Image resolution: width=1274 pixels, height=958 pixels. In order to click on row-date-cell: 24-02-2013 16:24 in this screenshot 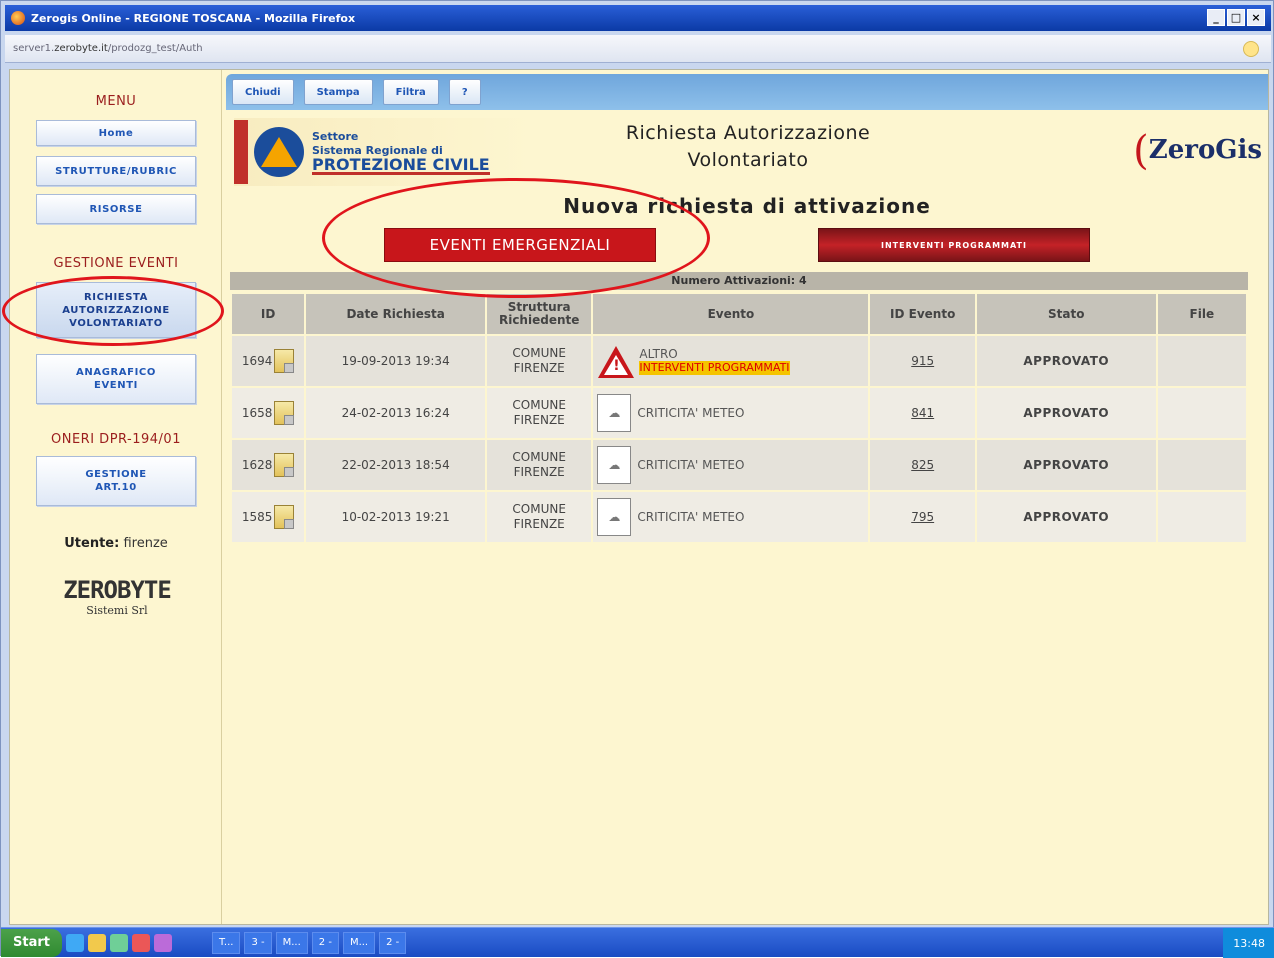, I will do `click(395, 413)`.